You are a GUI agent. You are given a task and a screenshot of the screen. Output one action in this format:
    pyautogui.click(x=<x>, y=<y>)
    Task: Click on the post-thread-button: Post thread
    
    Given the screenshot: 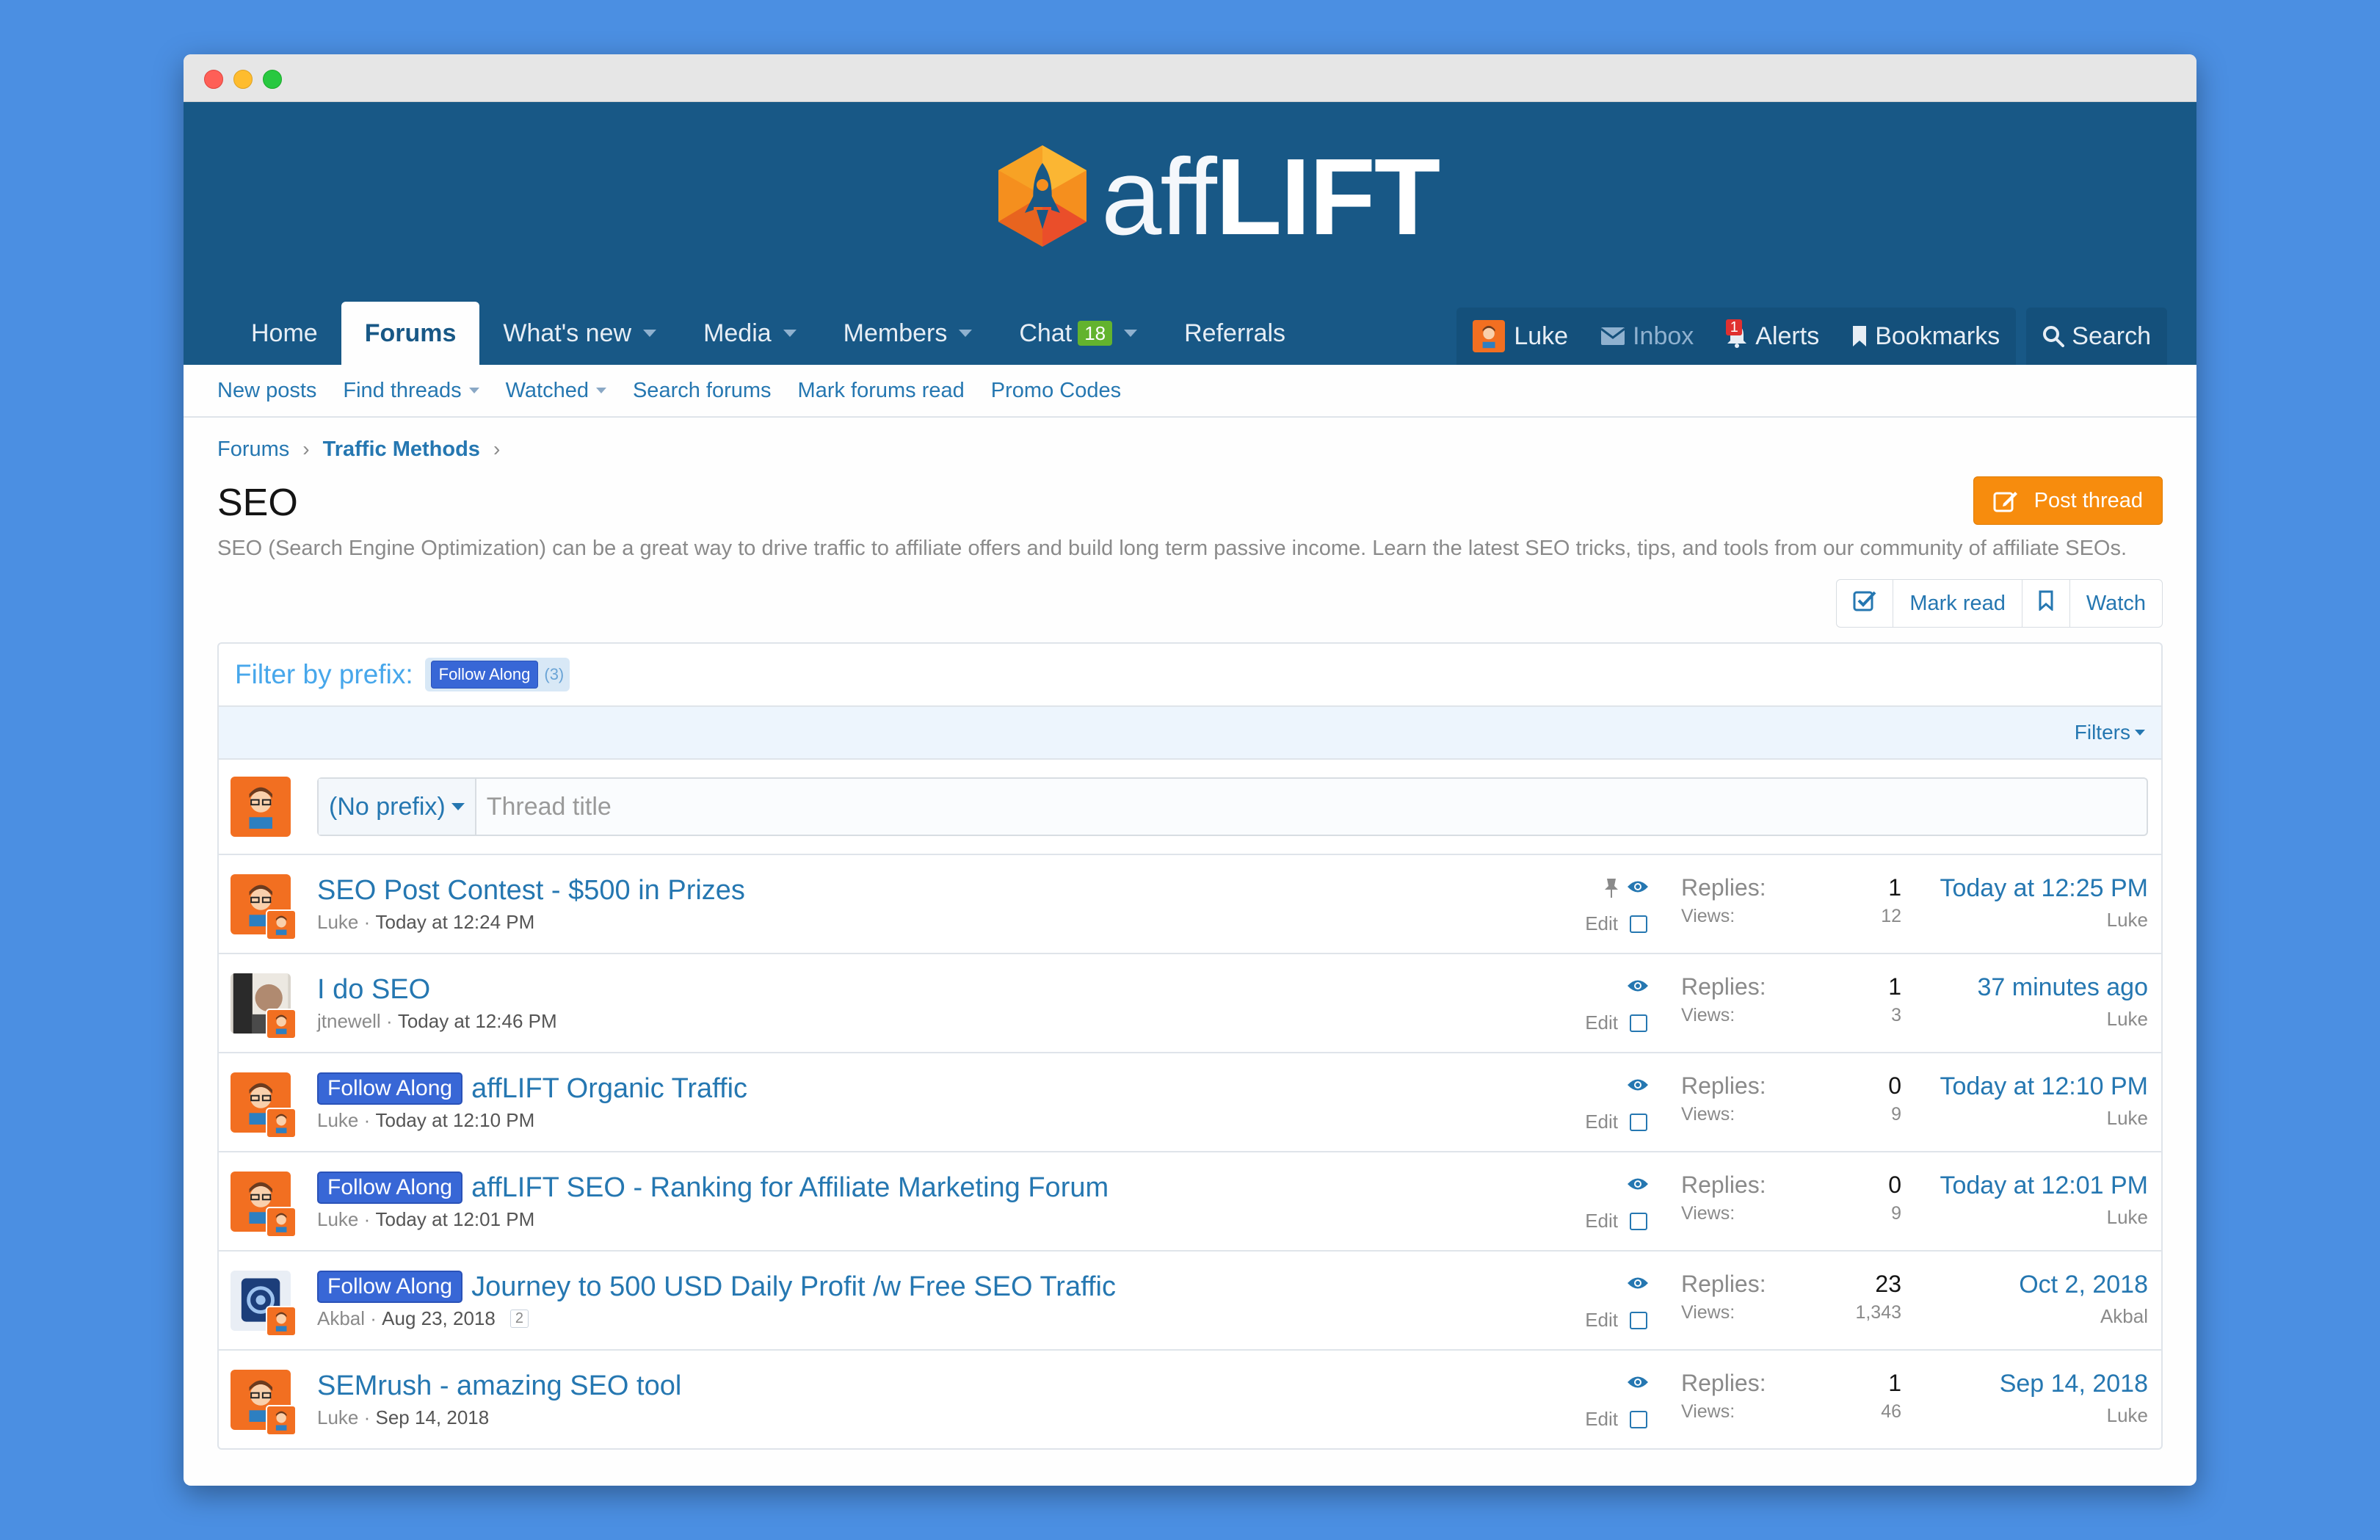 What is the action you would take?
    pyautogui.click(x=2068, y=501)
    